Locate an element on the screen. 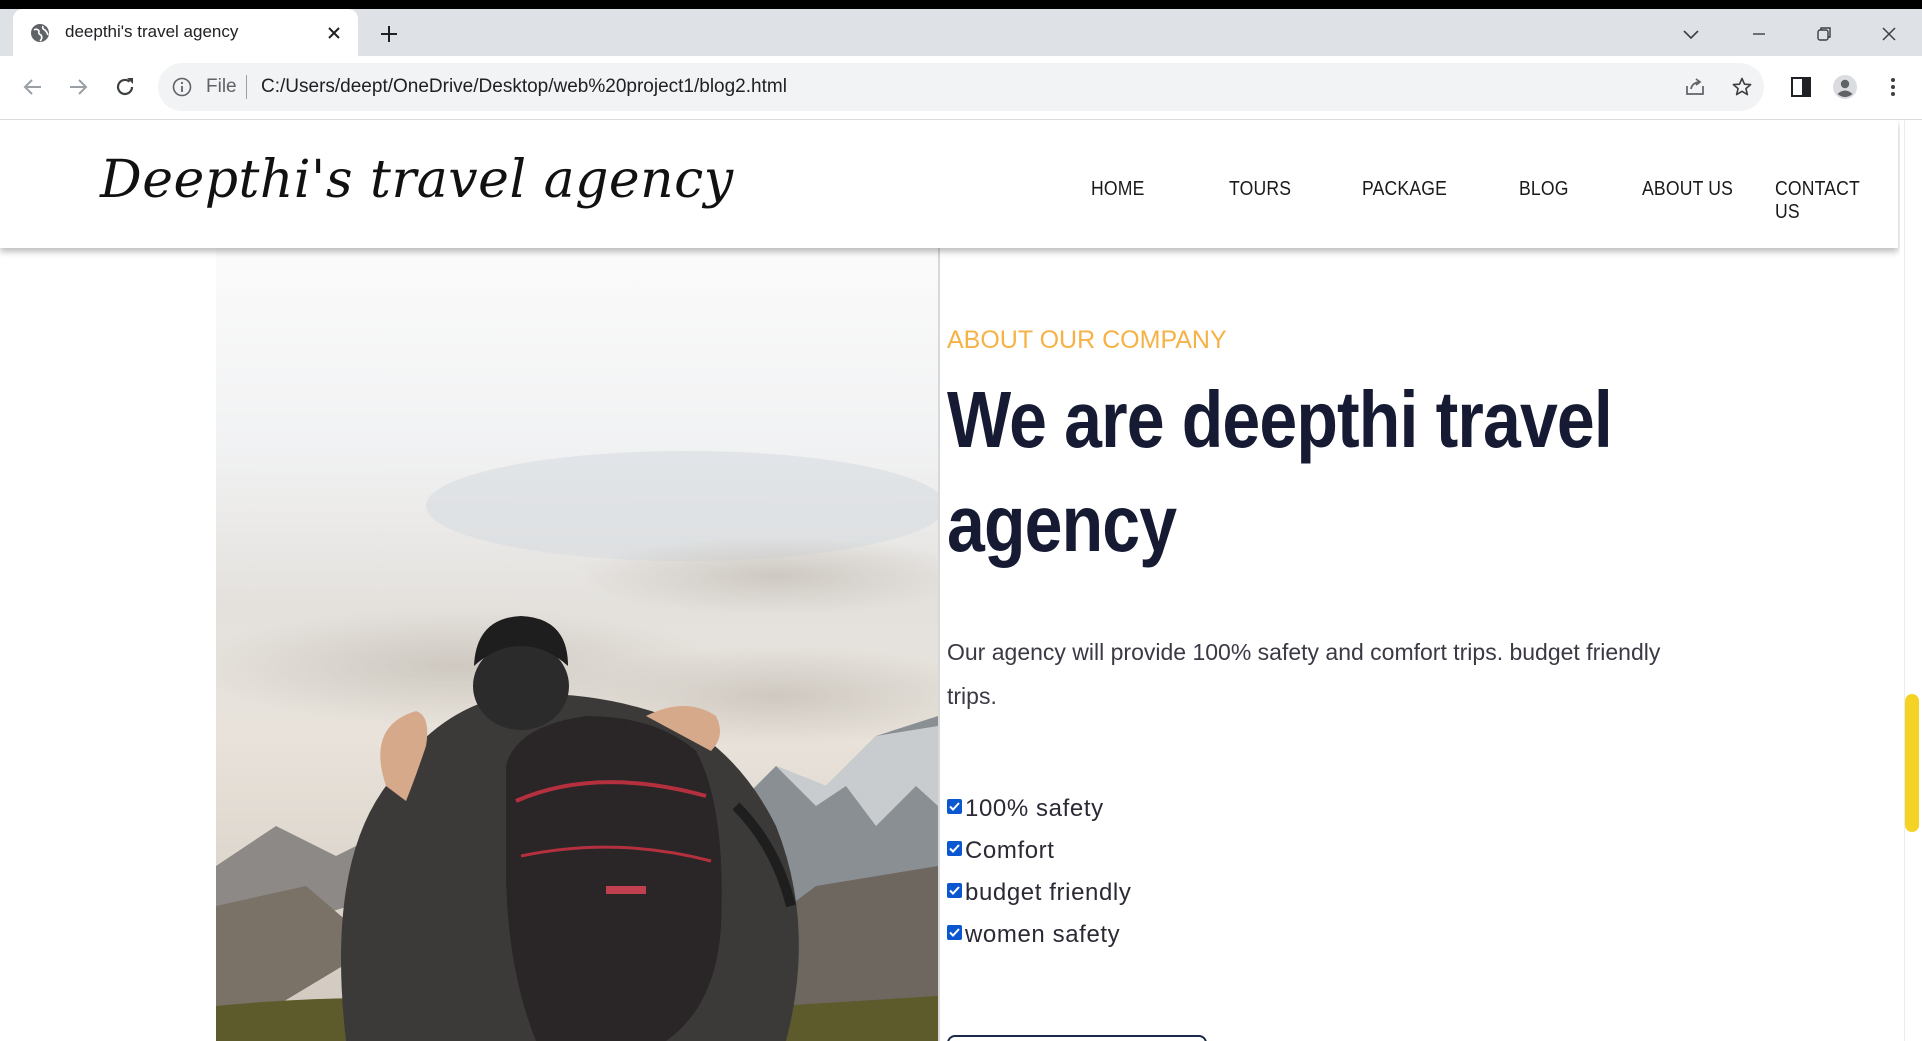 This screenshot has height=1041, width=1922. page-scrollbar is located at coordinates (1911, 580).